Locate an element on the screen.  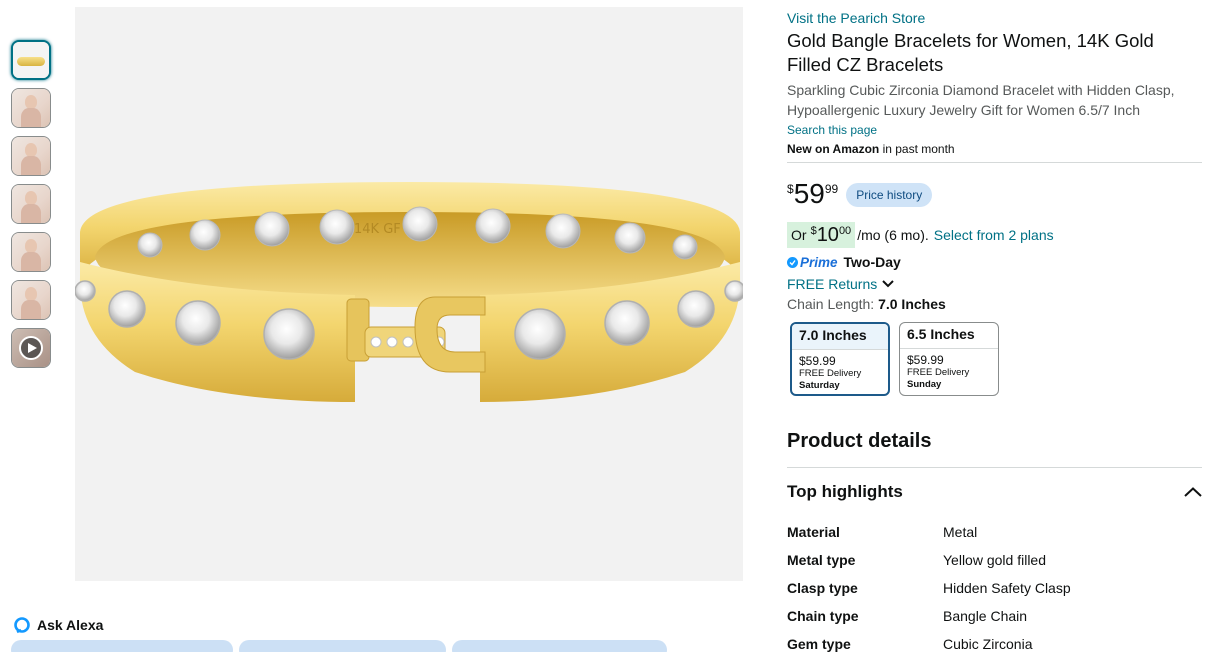
option-6-5-inches: 6.5 Inches $59.99 FREE Delivery Sunday is located at coordinates (949, 359).